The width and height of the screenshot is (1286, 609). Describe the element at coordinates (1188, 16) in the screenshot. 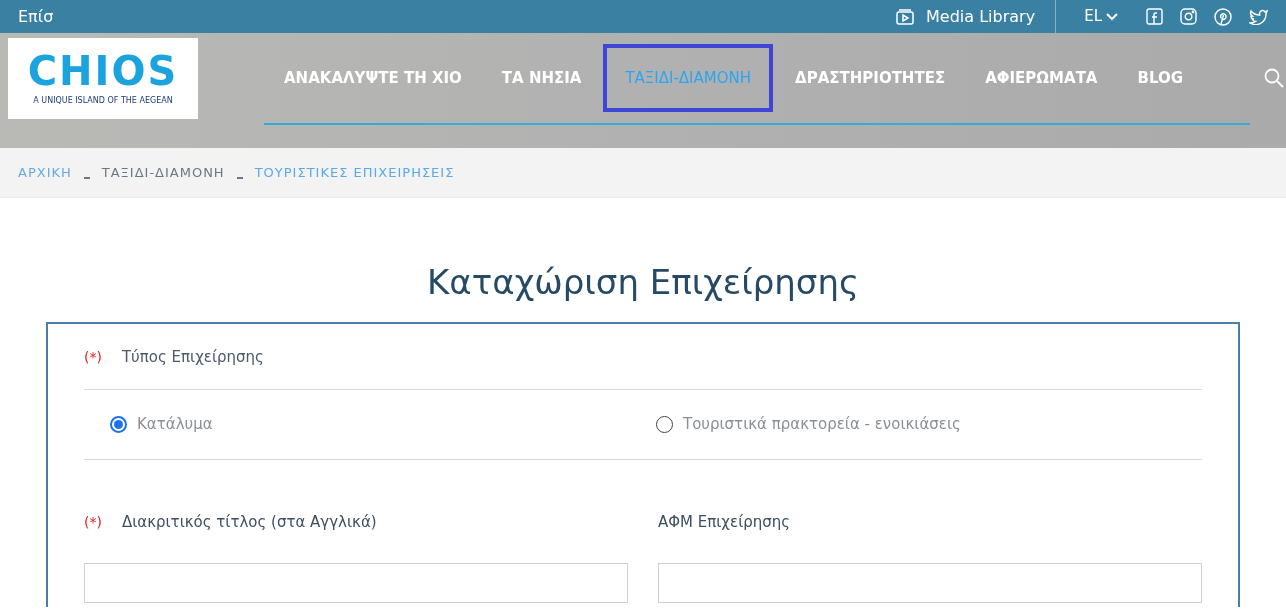

I see `instagram-icon` at that location.